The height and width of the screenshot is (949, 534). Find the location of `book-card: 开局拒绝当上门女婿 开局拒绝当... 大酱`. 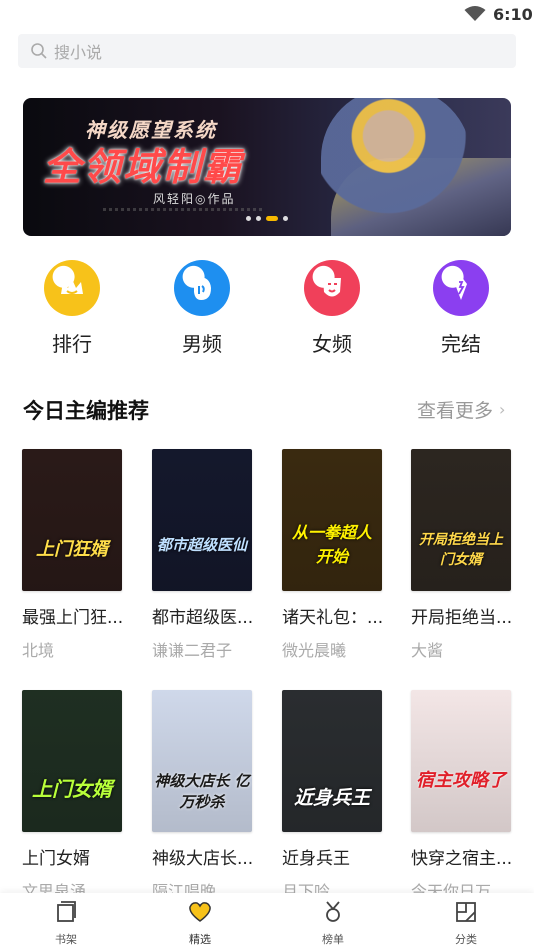

book-card: 开局拒绝当上门女婿 开局拒绝当... 大酱 is located at coordinates (462, 555).